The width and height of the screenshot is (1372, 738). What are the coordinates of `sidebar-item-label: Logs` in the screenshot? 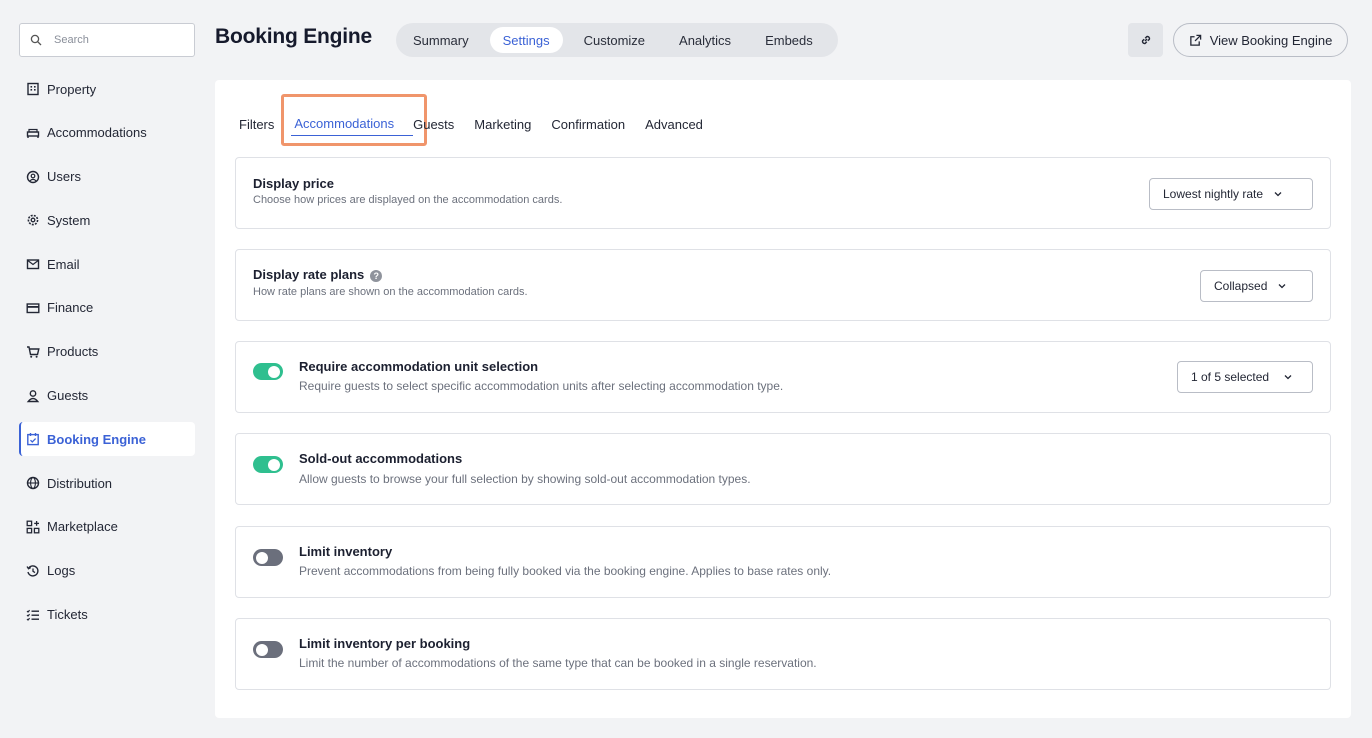 It's located at (61, 571).